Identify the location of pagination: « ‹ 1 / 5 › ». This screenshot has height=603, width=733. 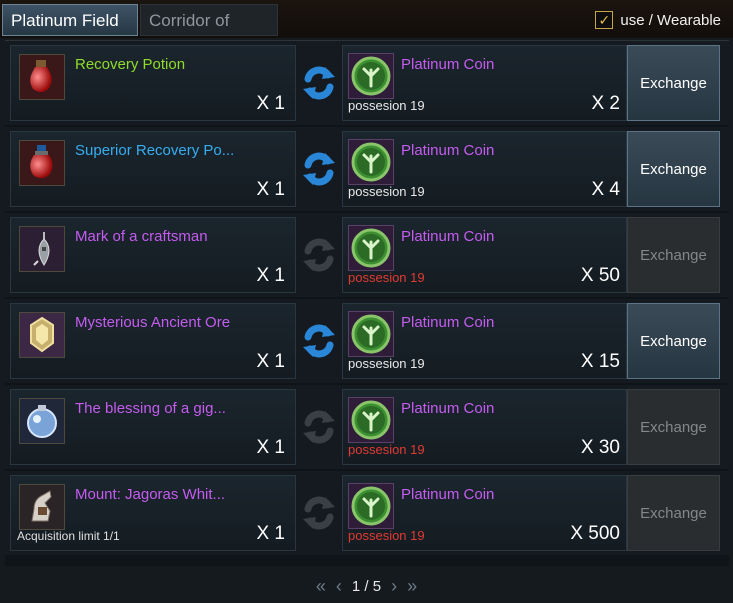
(366, 586).